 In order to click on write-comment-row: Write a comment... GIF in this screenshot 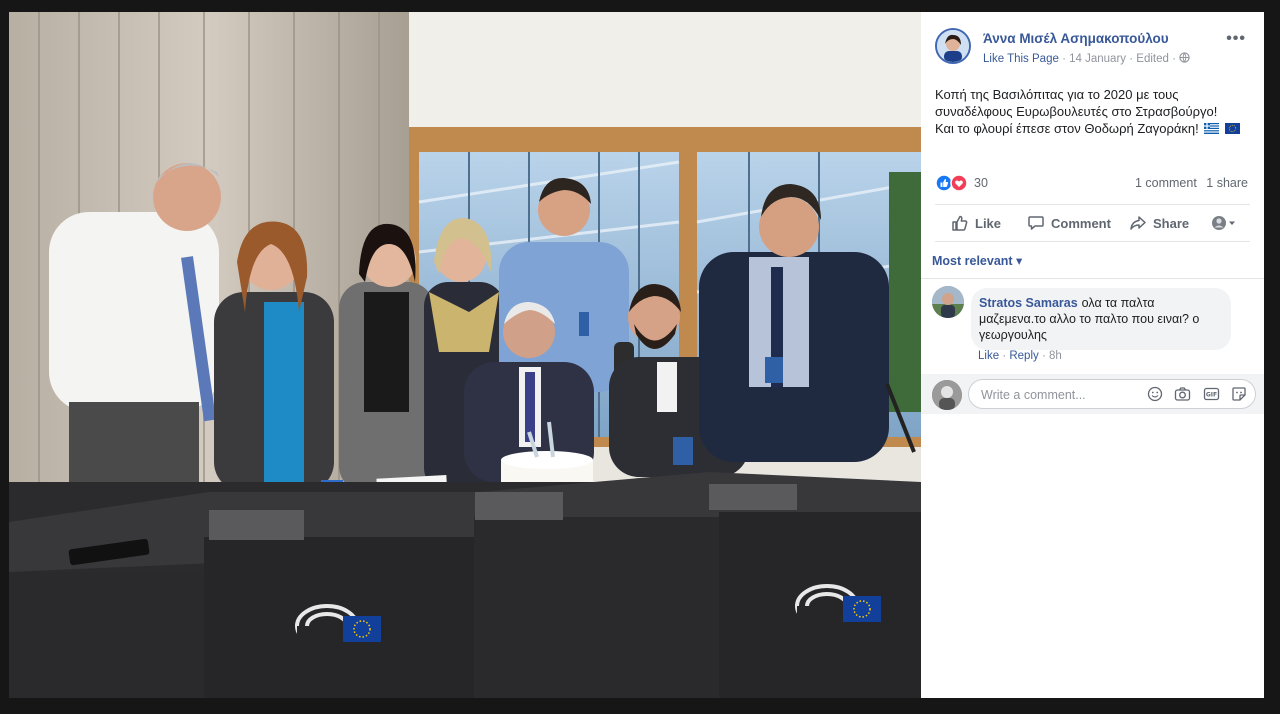, I will do `click(1092, 394)`.